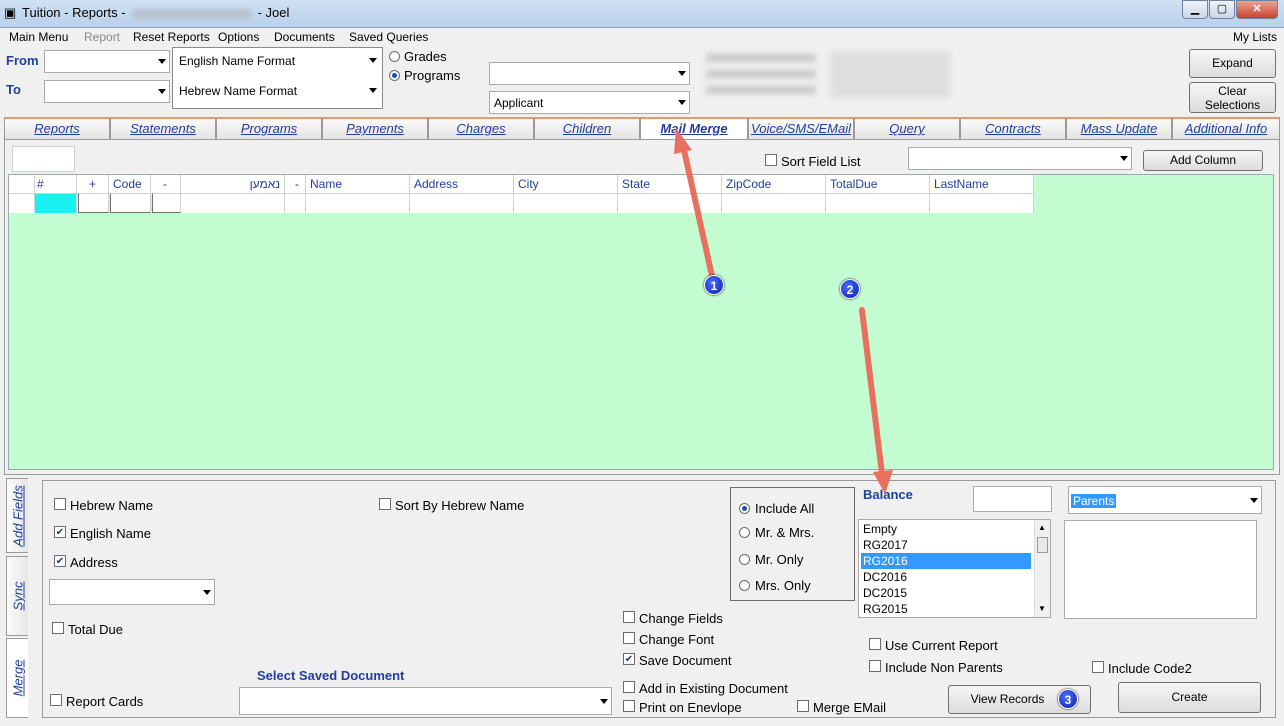  I want to click on annotation-marker-2: 2, so click(850, 289).